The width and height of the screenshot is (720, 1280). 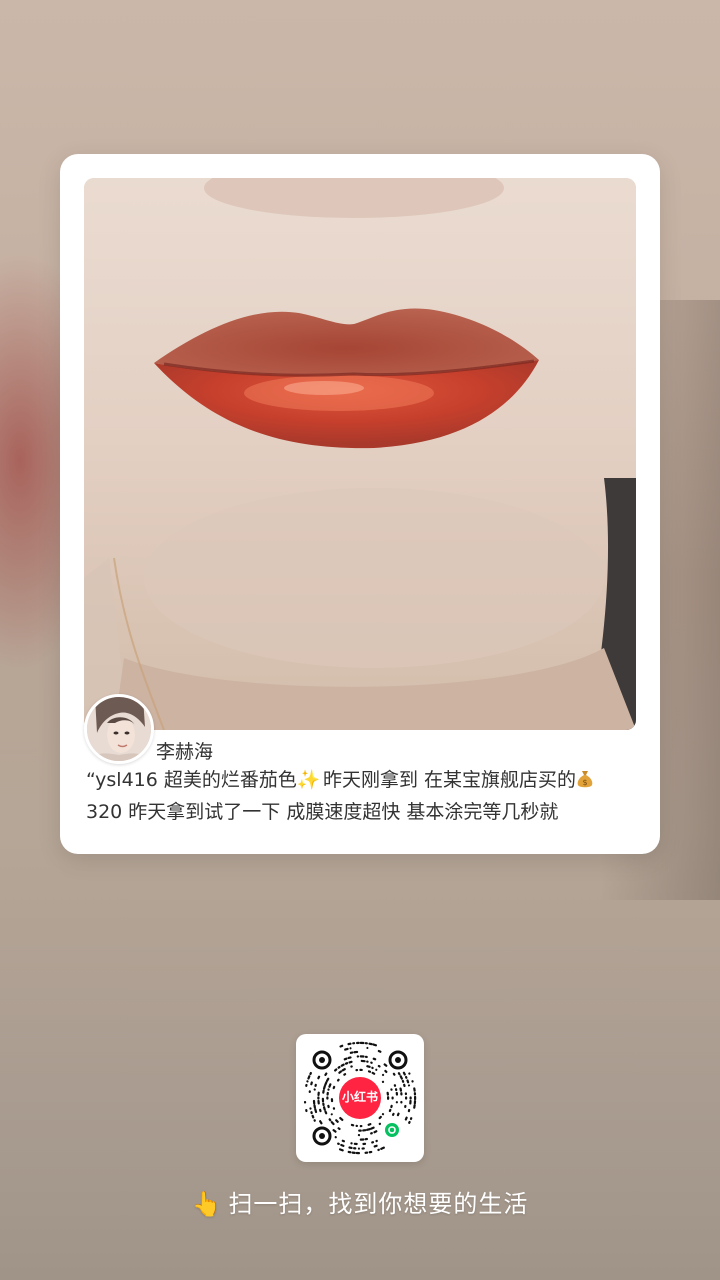 I want to click on pointing-hand-icon: 👆, so click(x=207, y=1204).